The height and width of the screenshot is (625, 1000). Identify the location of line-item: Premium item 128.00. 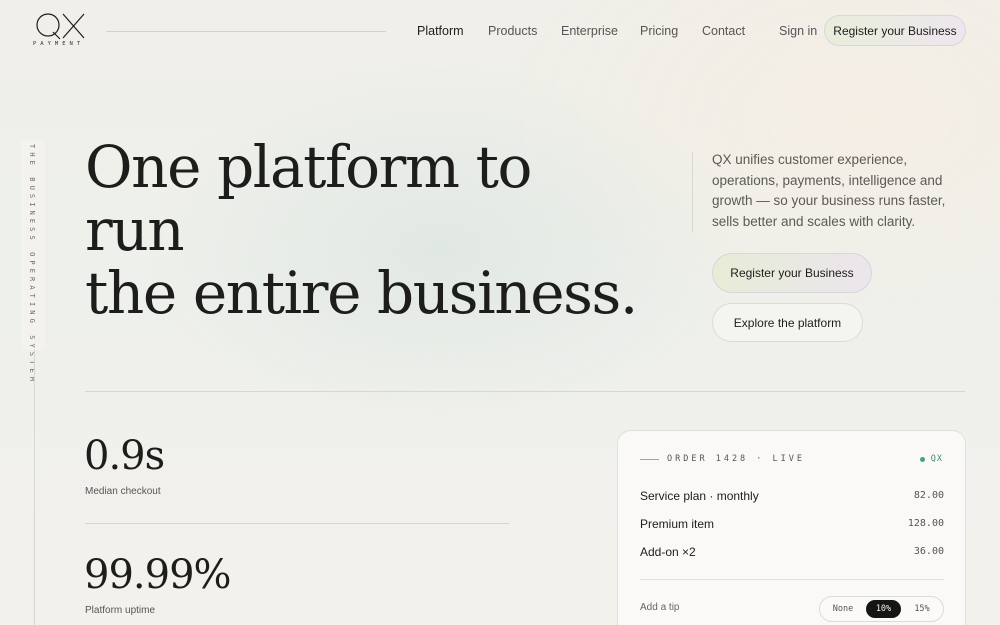
(792, 525).